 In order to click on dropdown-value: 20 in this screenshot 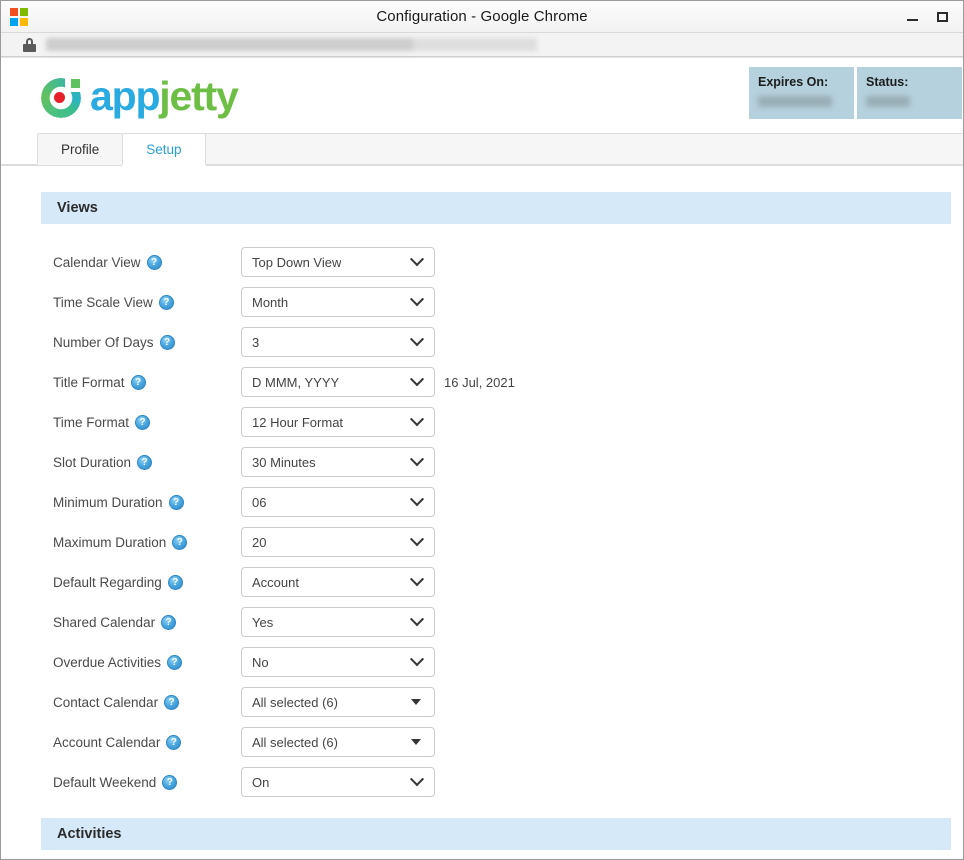, I will do `click(259, 542)`.